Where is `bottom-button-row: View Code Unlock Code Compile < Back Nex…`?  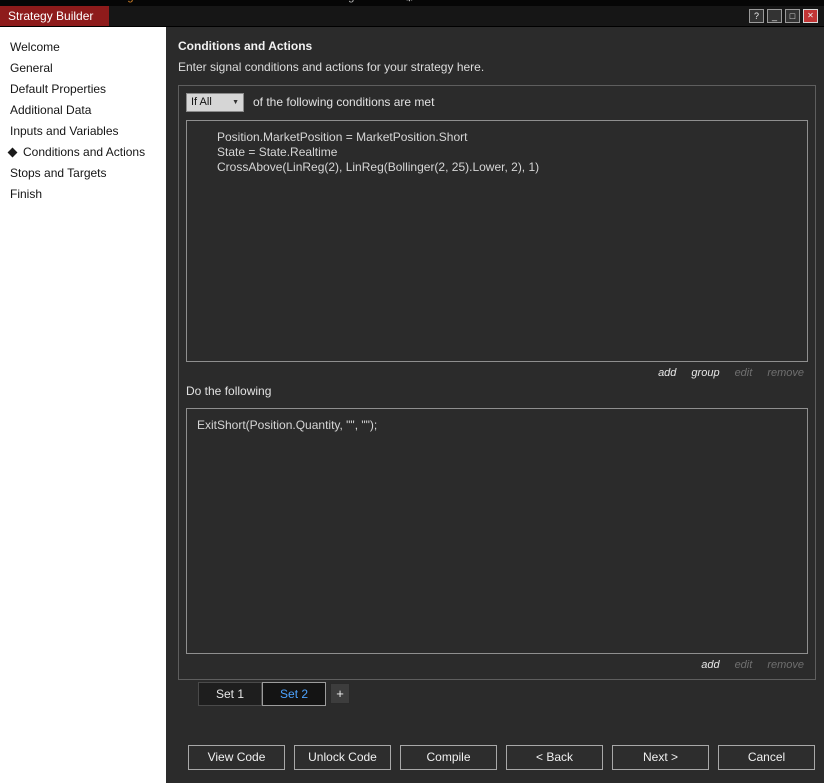
bottom-button-row: View Code Unlock Code Compile < Back Nex… is located at coordinates (497, 757).